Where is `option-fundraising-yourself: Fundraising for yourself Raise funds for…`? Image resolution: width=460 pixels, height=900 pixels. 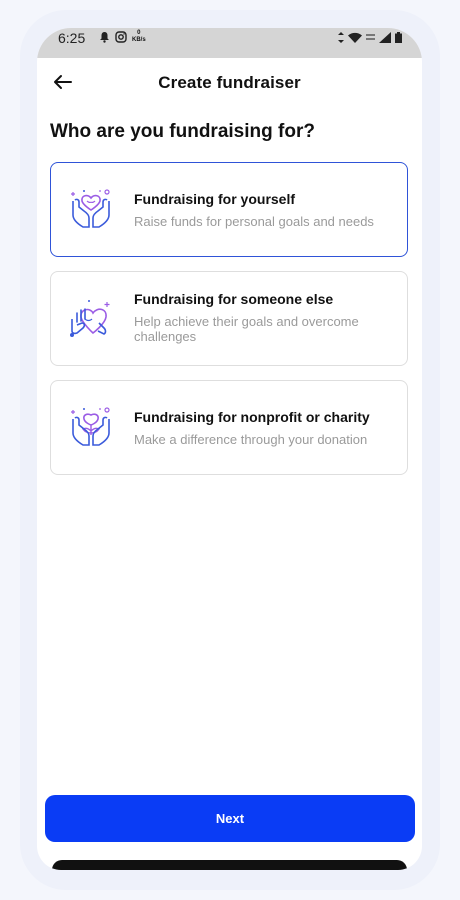 option-fundraising-yourself: Fundraising for yourself Raise funds for… is located at coordinates (229, 209).